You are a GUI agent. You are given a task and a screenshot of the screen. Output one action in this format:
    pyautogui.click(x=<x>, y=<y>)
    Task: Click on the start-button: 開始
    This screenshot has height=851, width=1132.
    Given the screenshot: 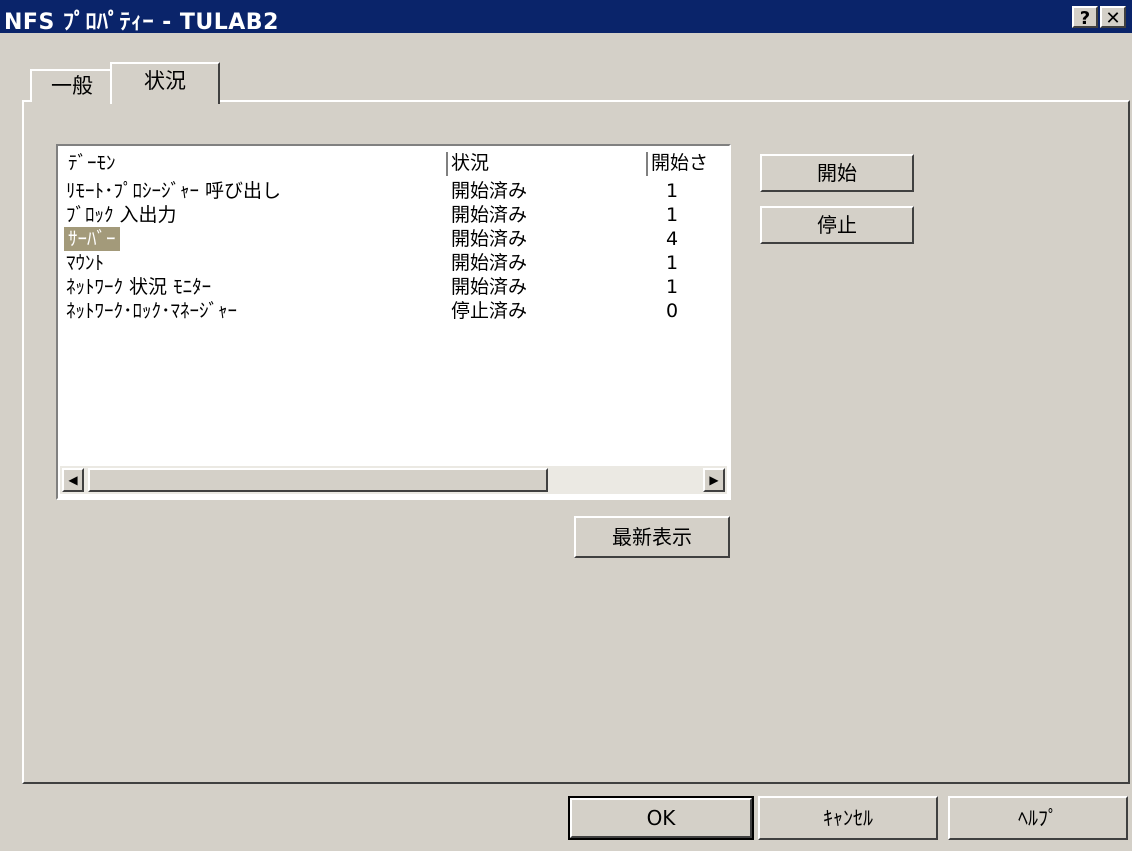 What is the action you would take?
    pyautogui.click(x=837, y=173)
    